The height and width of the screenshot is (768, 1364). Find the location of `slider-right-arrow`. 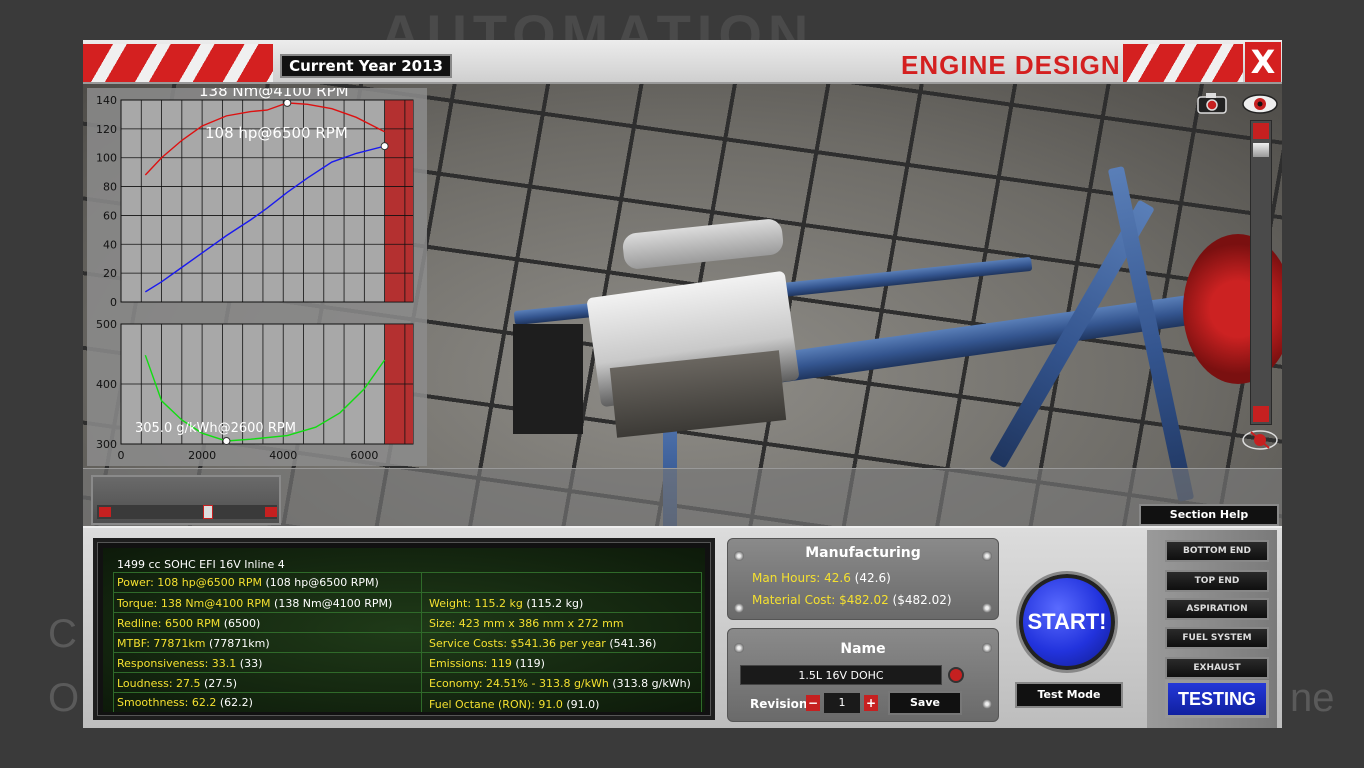

slider-right-arrow is located at coordinates (271, 512).